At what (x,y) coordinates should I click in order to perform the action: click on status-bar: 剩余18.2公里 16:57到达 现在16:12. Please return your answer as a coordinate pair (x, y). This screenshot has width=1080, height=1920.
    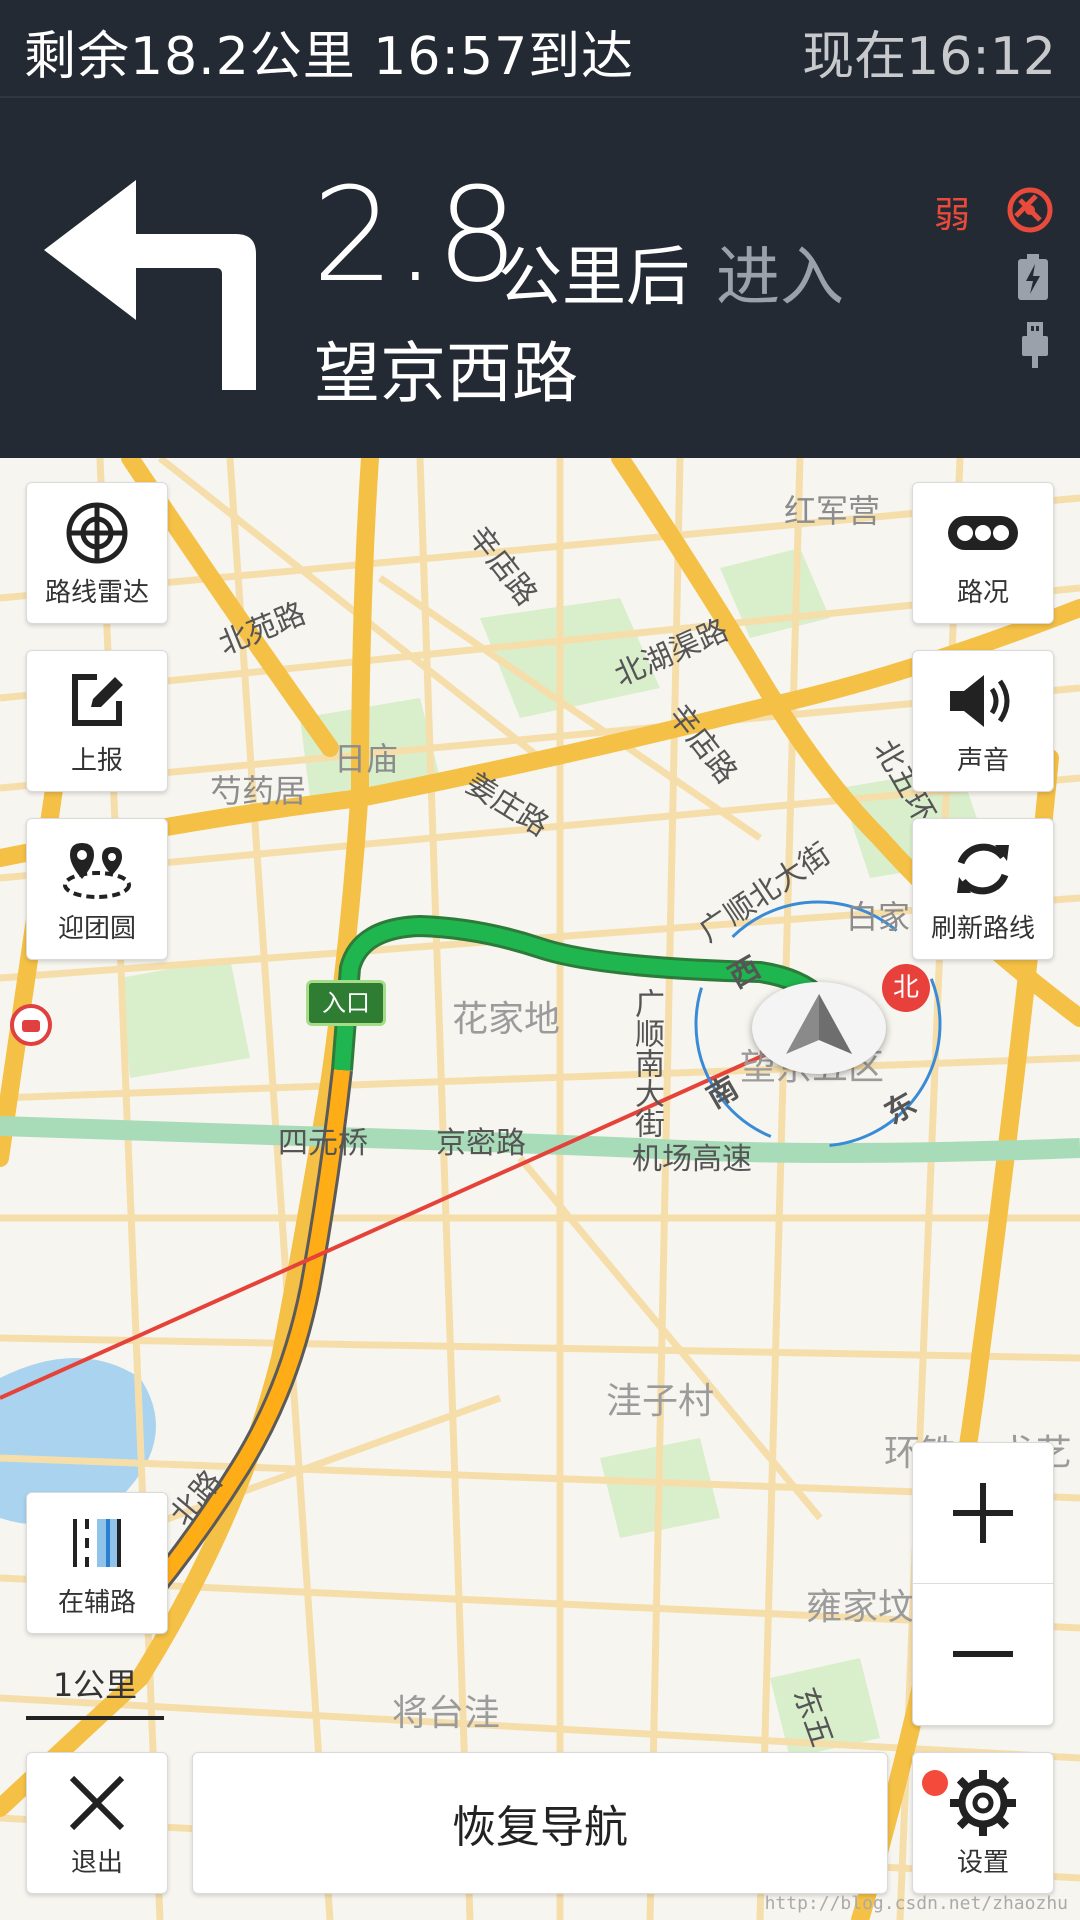
    Looking at the image, I should click on (540, 49).